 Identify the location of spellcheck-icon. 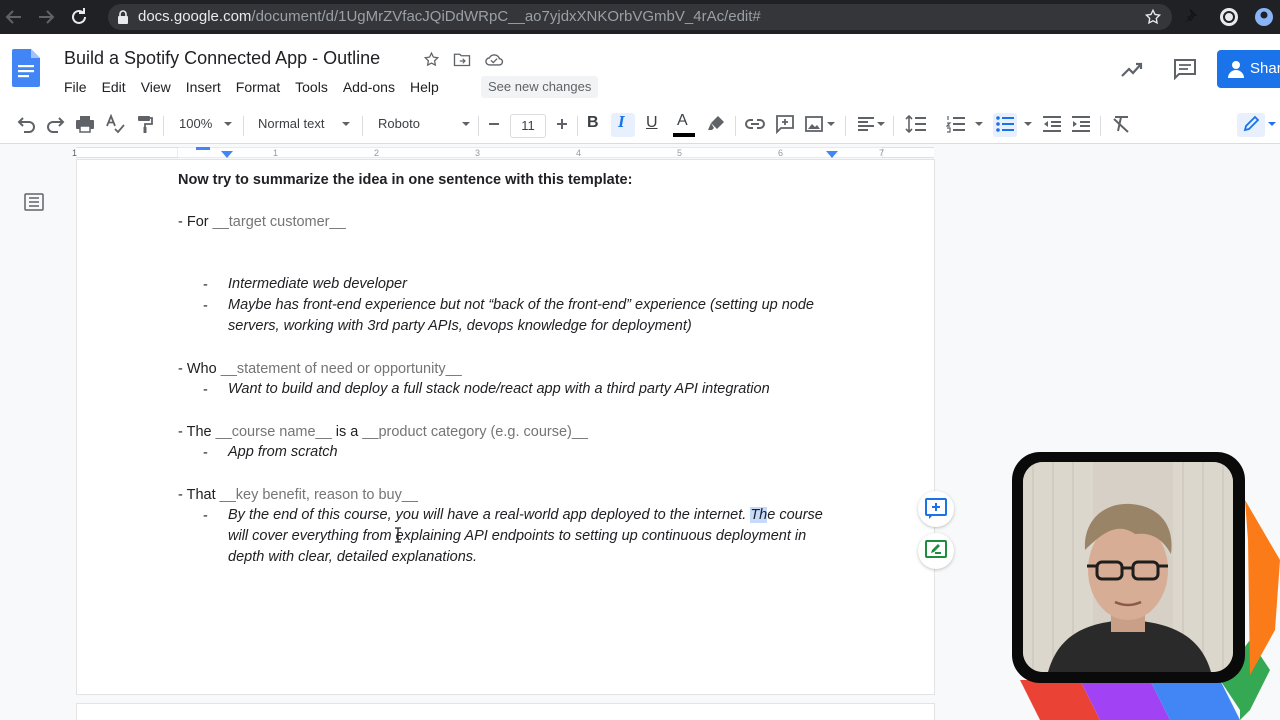
(115, 124).